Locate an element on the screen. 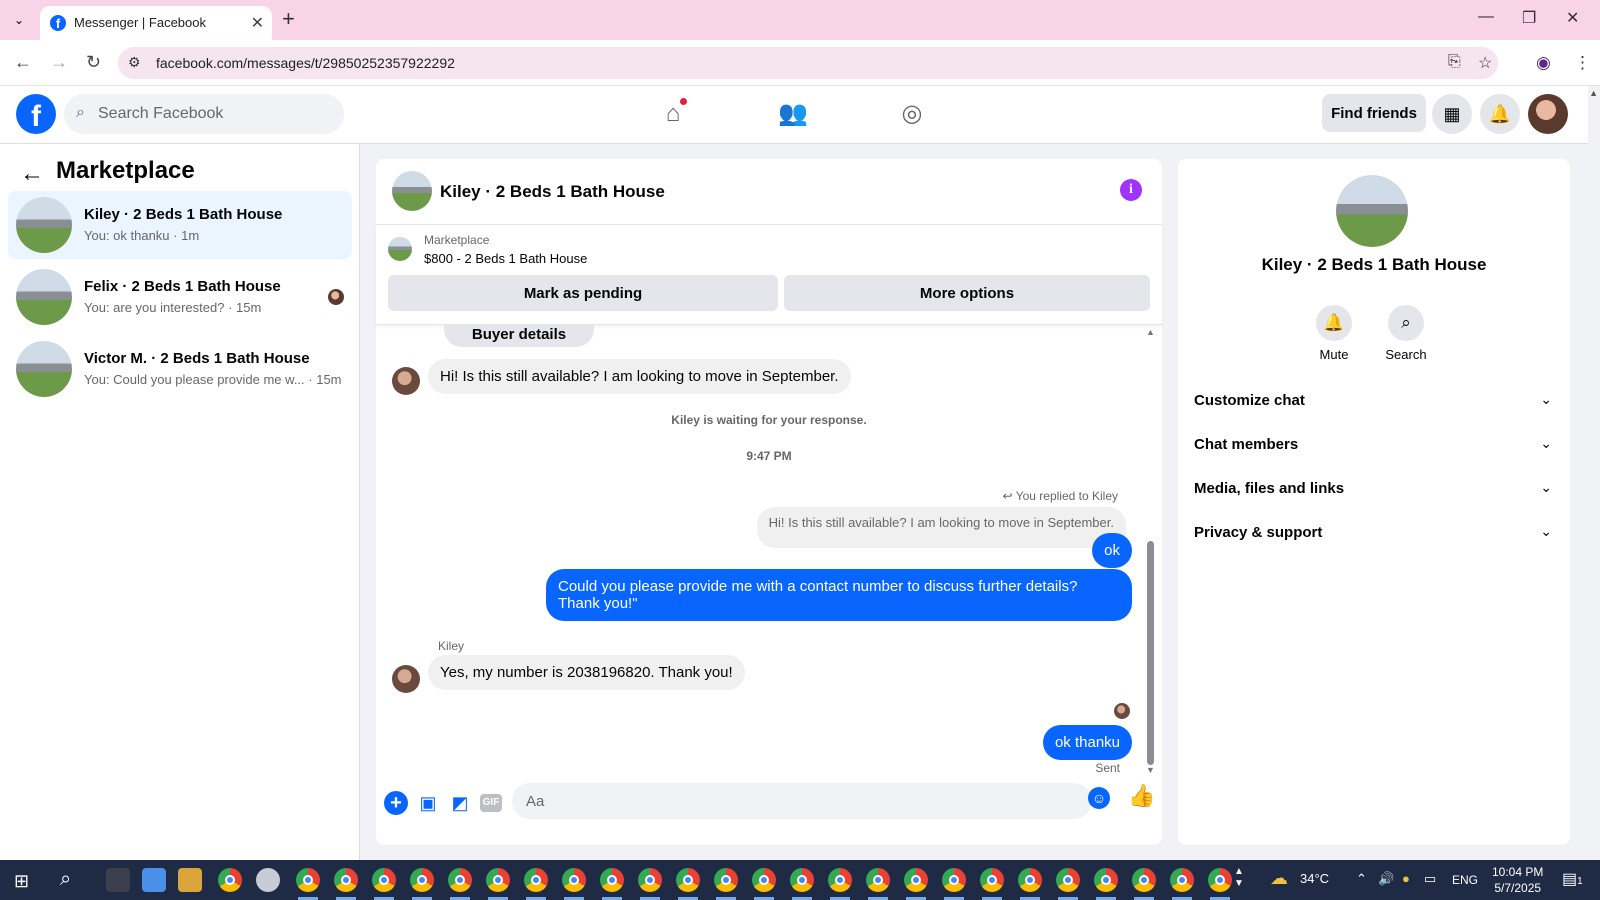 The image size is (1600, 900). page-scroll-up-icon: ▲ is located at coordinates (1593, 93).